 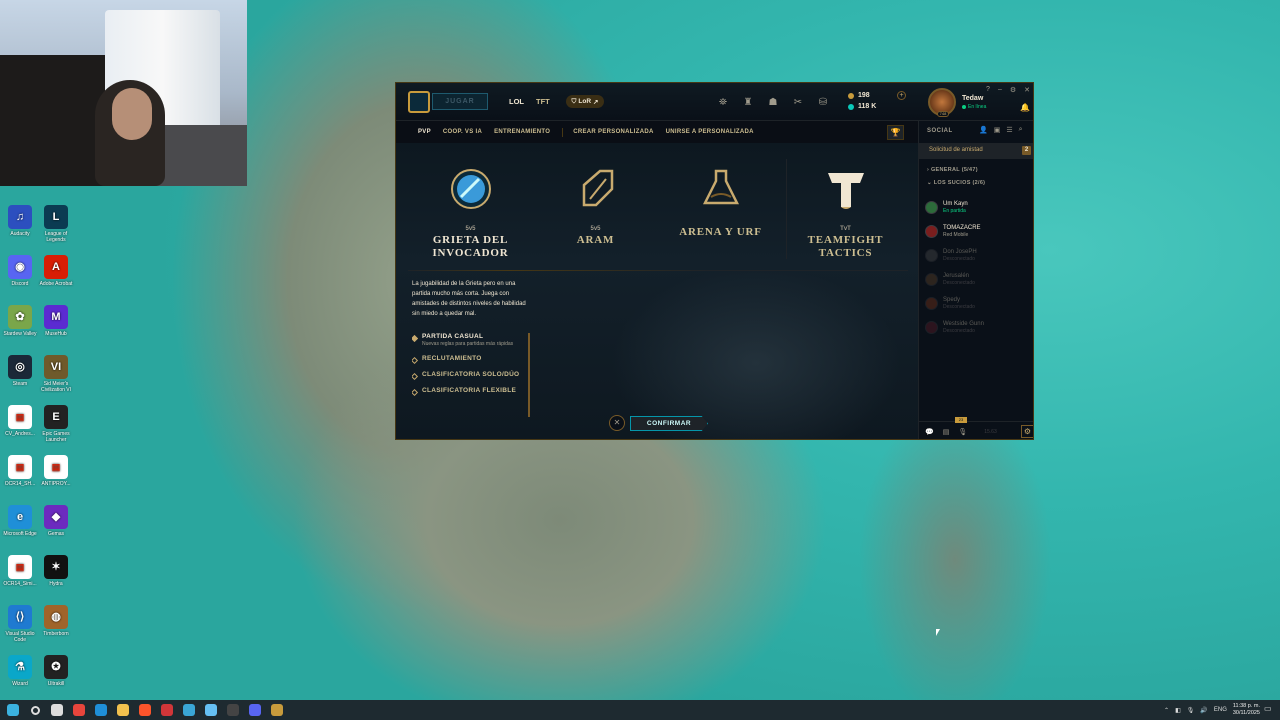 I want to click on close-lobby-button: ✕, so click(x=617, y=423).